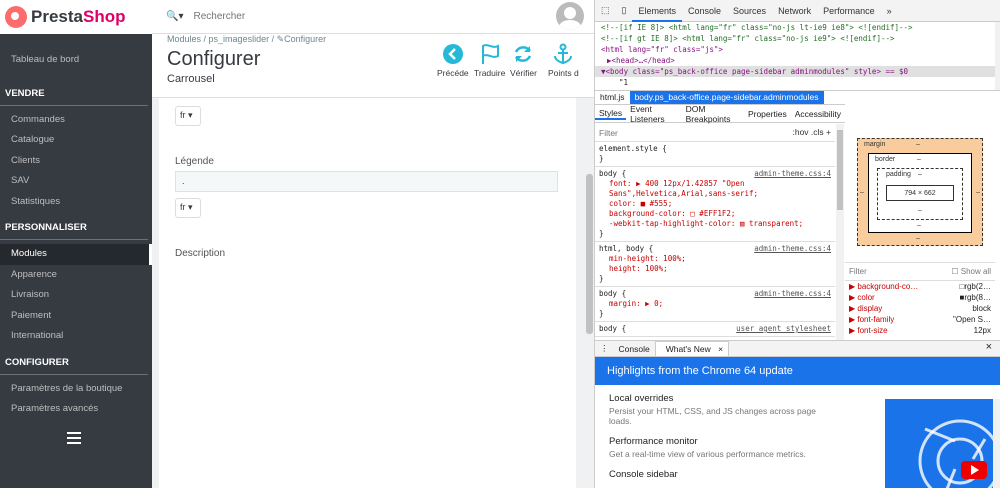 The height and width of the screenshot is (488, 1000). What do you see at coordinates (715, 329) in the screenshot?
I see `css-rule: user agent stylesheet body {` at bounding box center [715, 329].